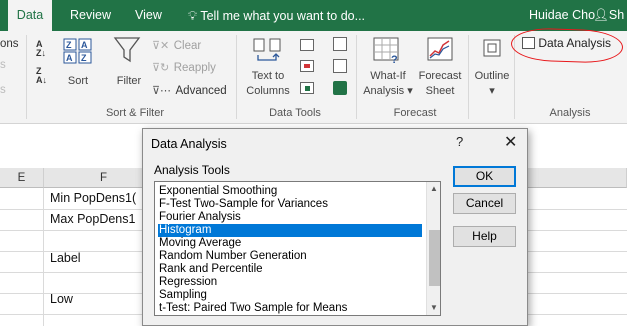 This screenshot has width=627, height=326. What do you see at coordinates (340, 44) in the screenshot?
I see `consolidate-icon` at bounding box center [340, 44].